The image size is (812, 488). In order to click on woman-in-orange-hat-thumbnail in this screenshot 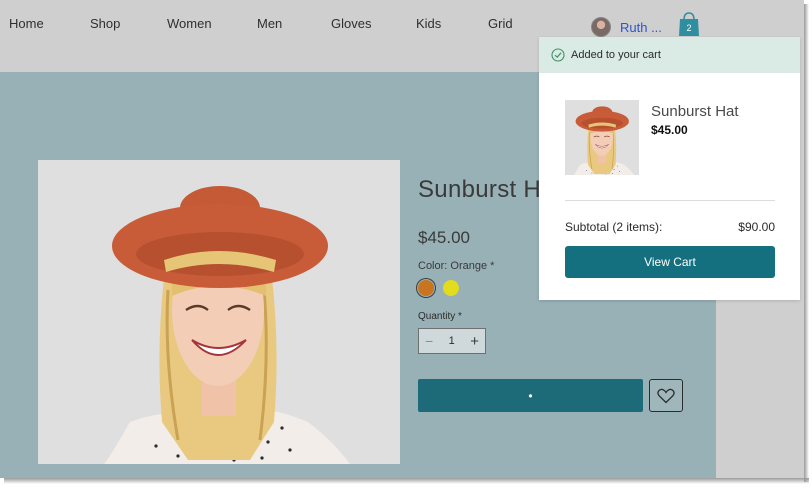, I will do `click(602, 137)`.